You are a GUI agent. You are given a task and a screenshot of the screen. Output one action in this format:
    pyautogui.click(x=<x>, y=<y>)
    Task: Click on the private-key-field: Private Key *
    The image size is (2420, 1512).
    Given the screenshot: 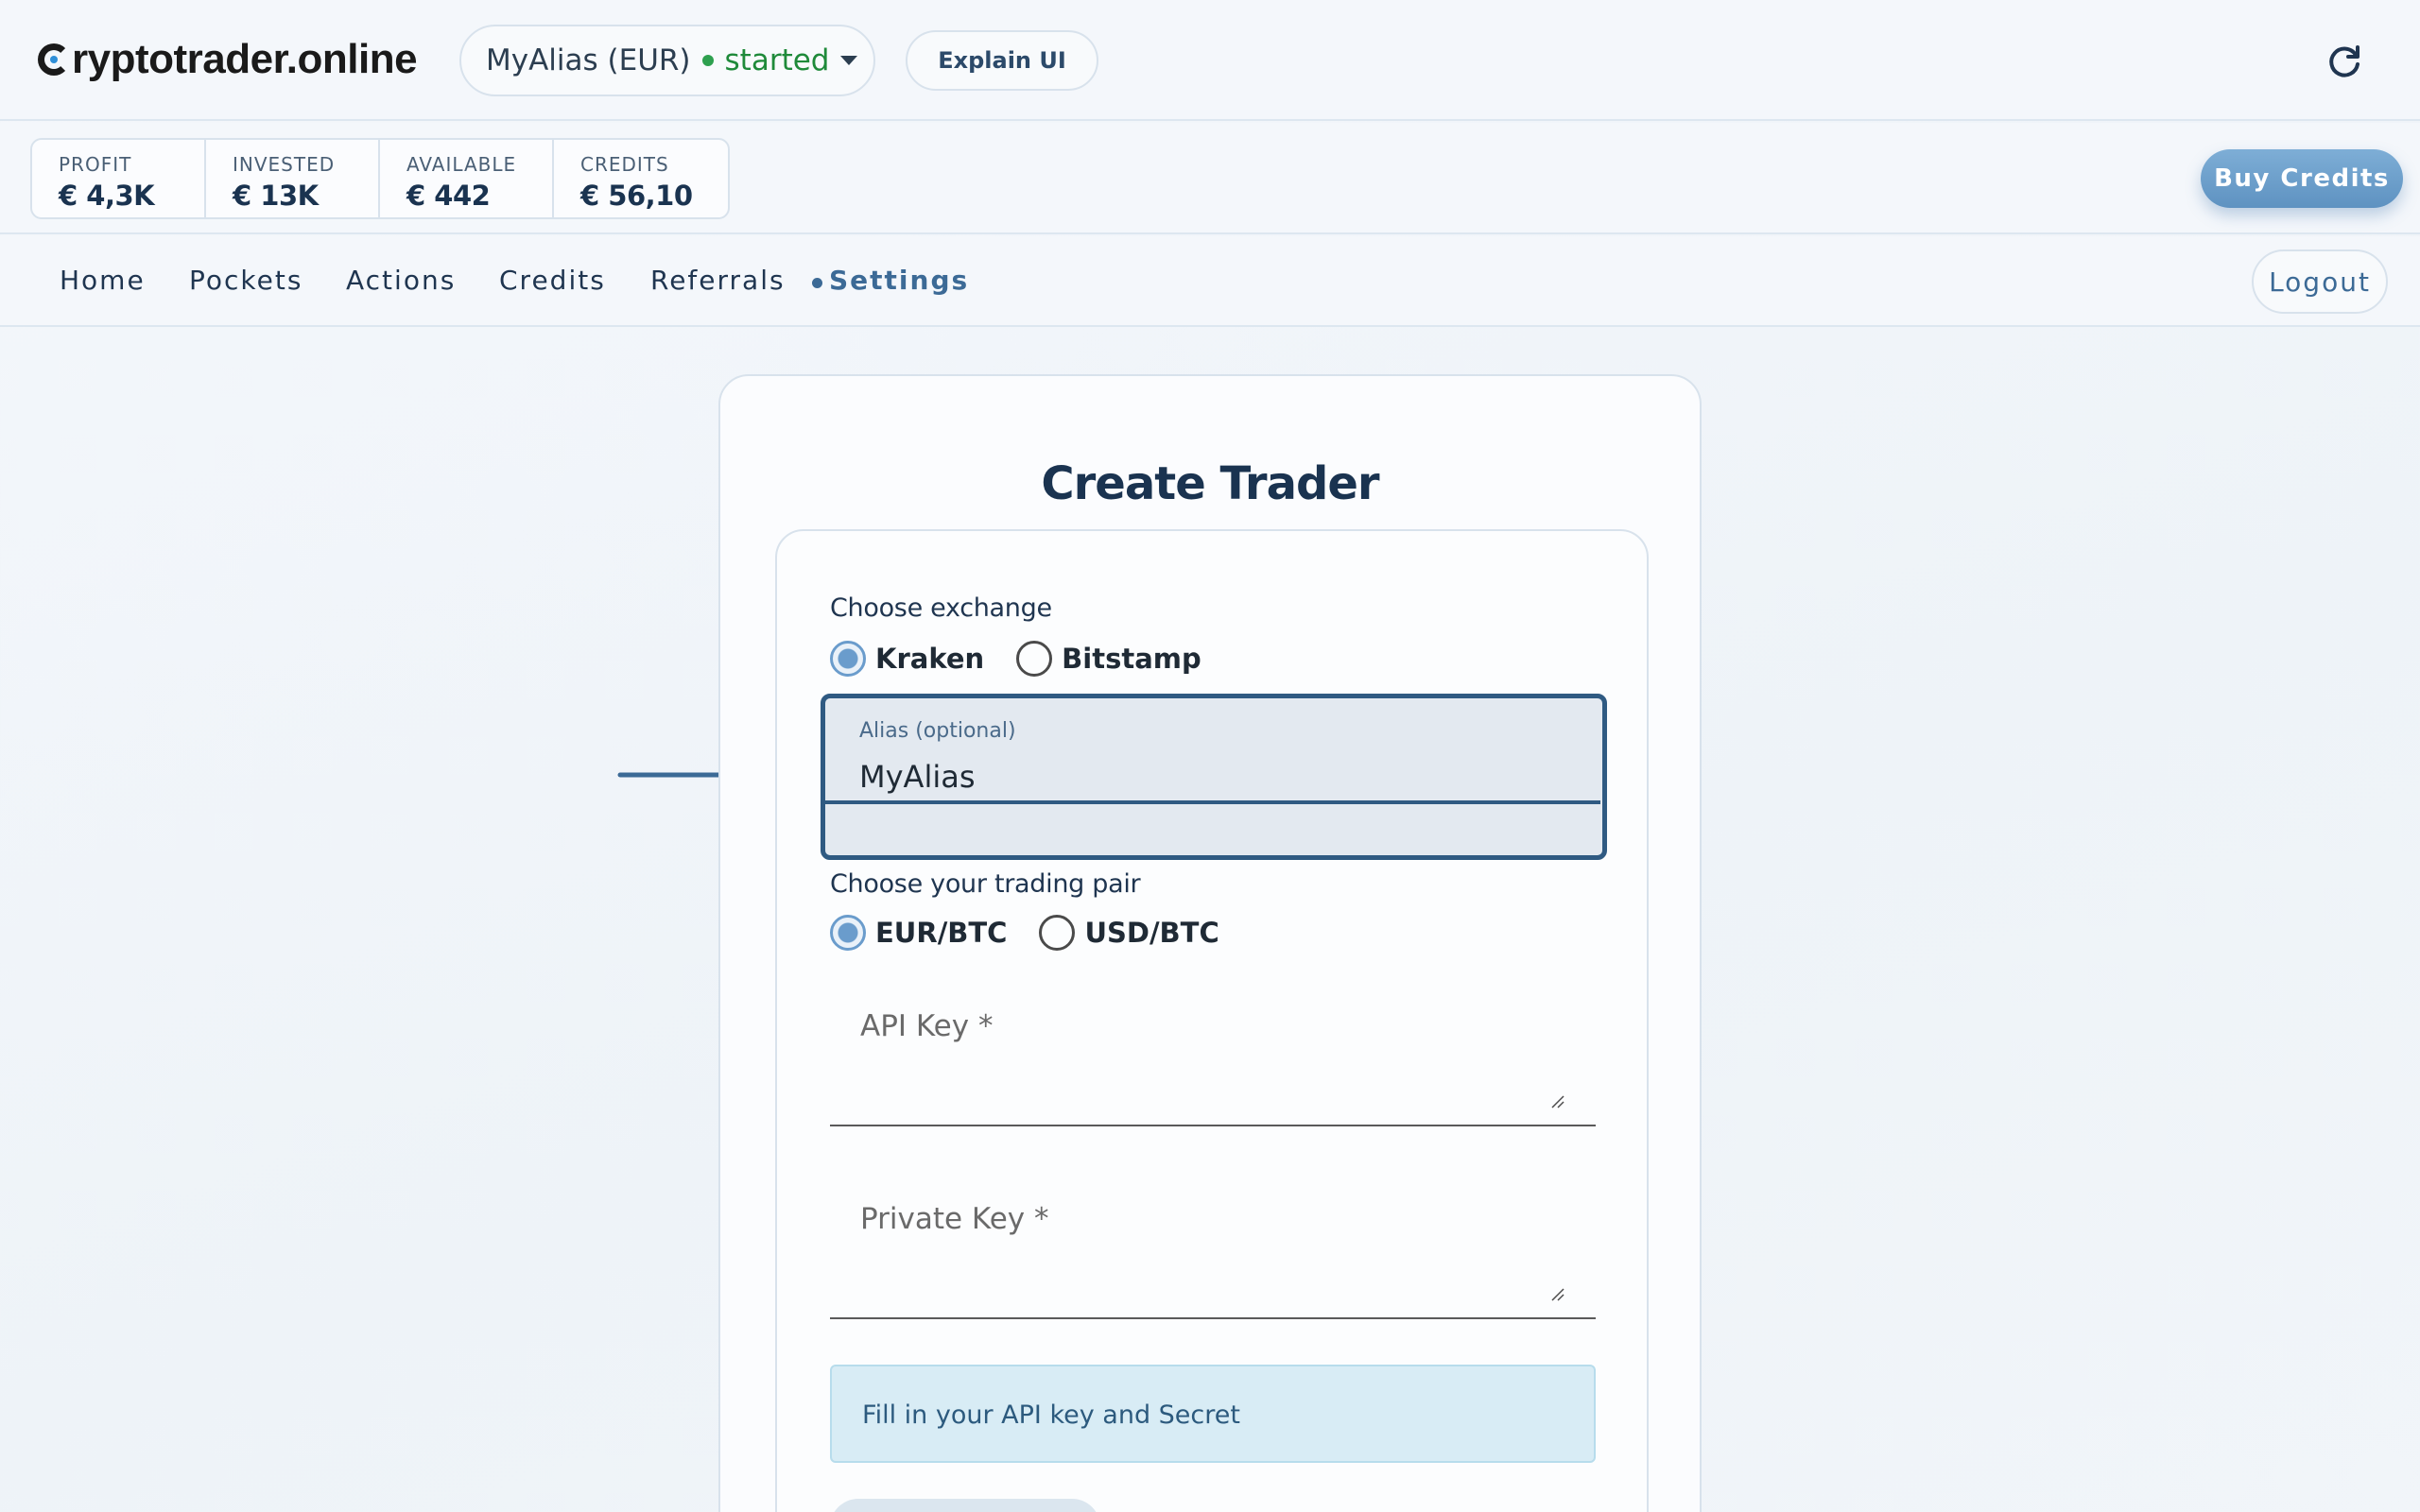 What is the action you would take?
    pyautogui.click(x=1213, y=1253)
    